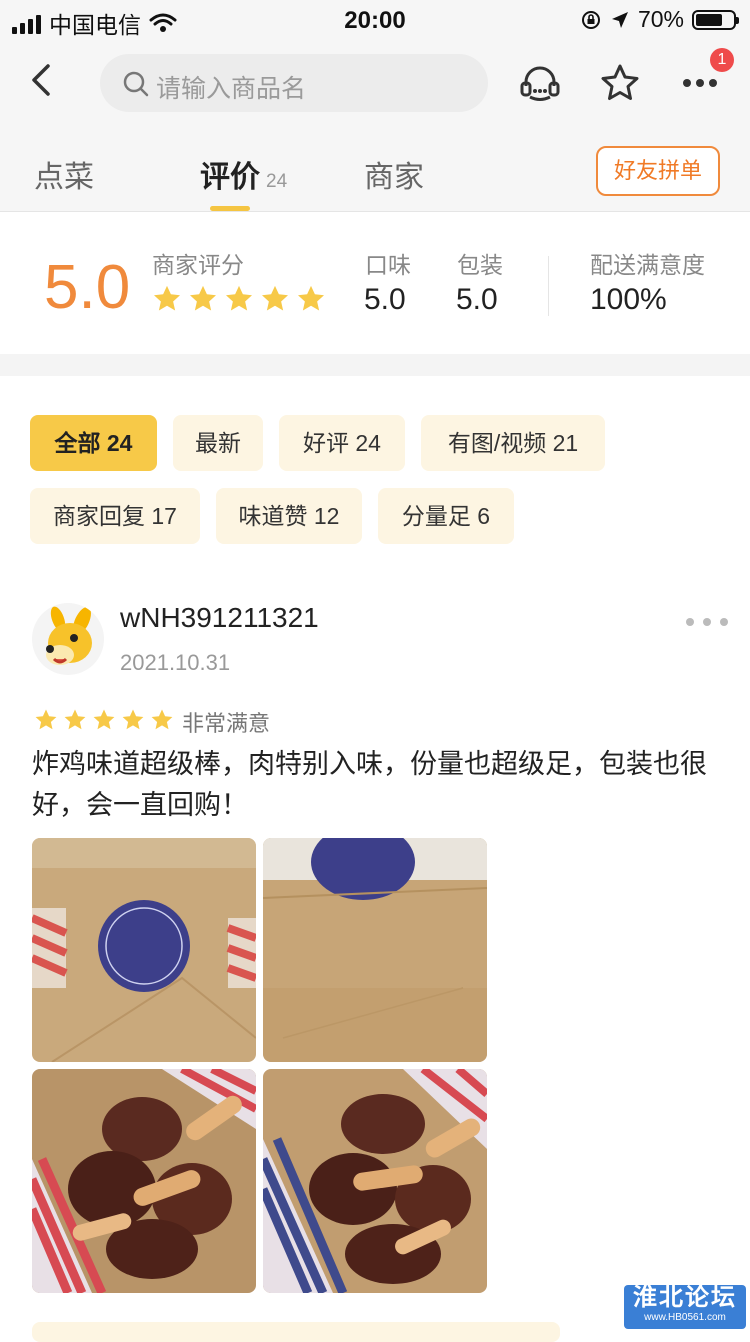  What do you see at coordinates (388, 265) in the screenshot?
I see `taste-label: 口味` at bounding box center [388, 265].